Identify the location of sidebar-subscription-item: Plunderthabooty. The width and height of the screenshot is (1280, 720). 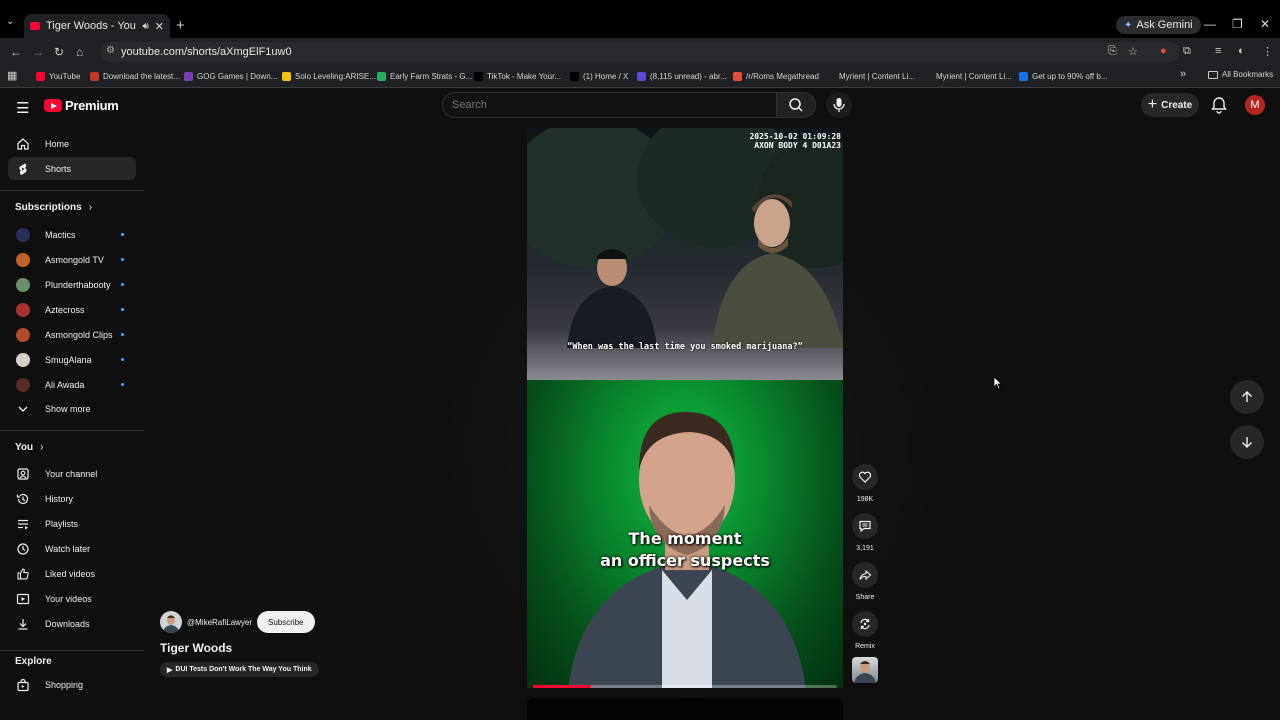
(72, 284).